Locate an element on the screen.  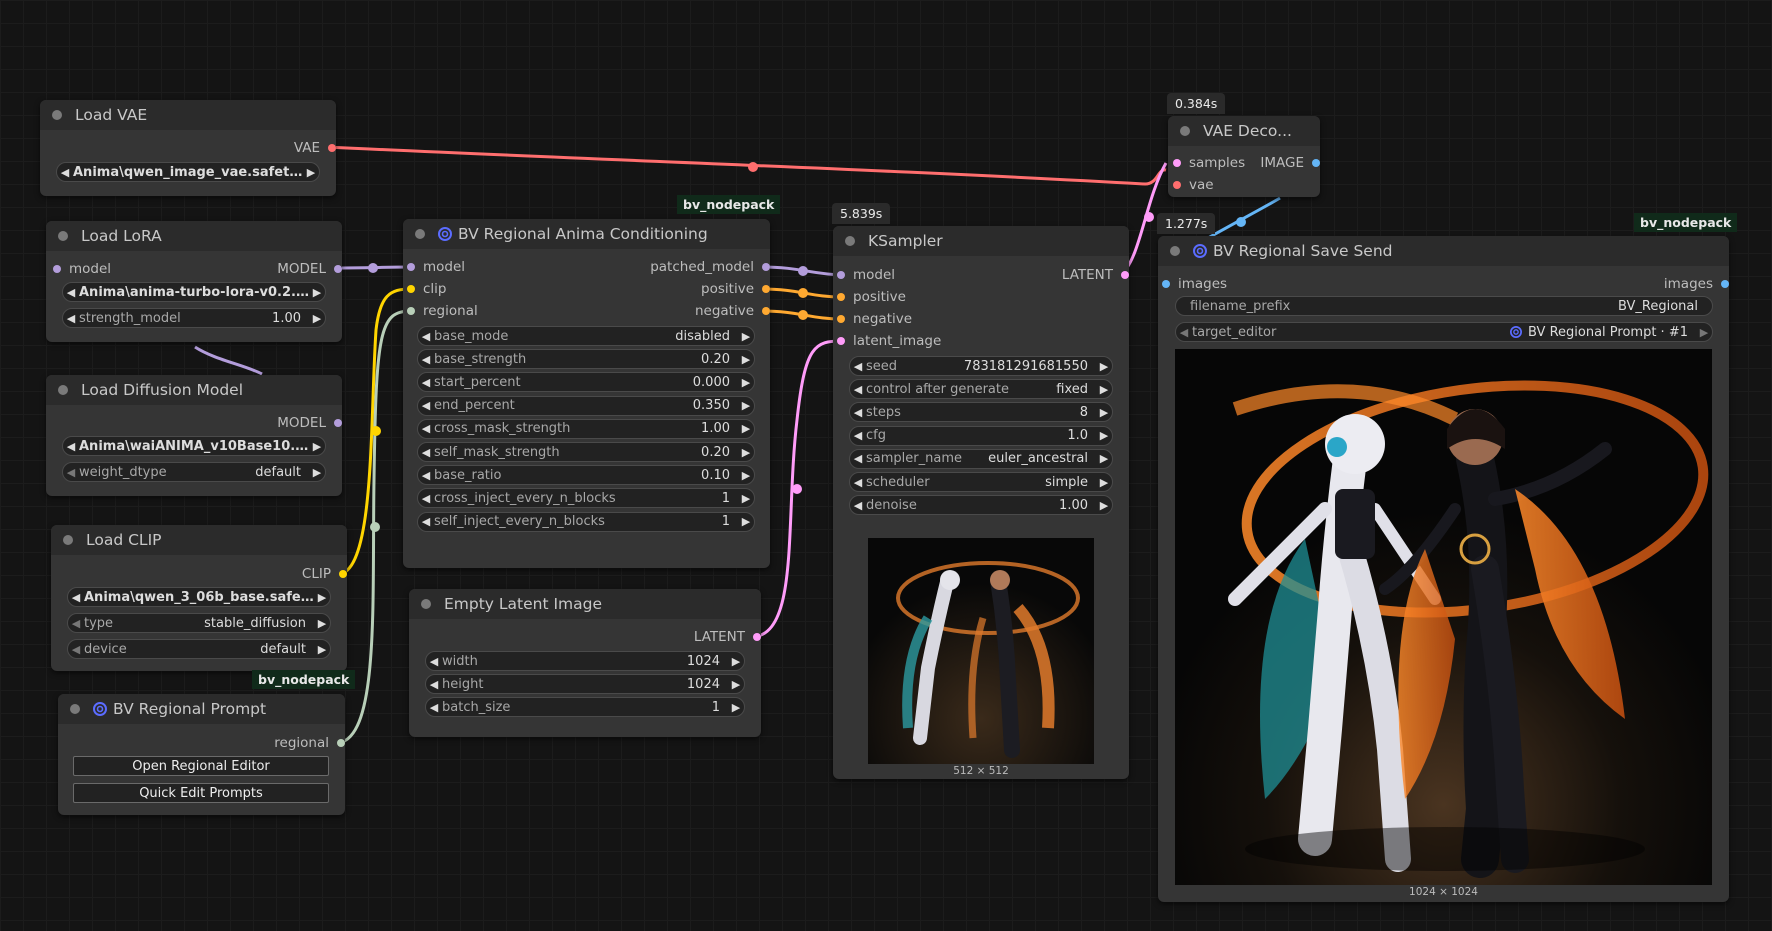
height-widget: ◀ height 1024 ▶ is located at coordinates (585, 684).